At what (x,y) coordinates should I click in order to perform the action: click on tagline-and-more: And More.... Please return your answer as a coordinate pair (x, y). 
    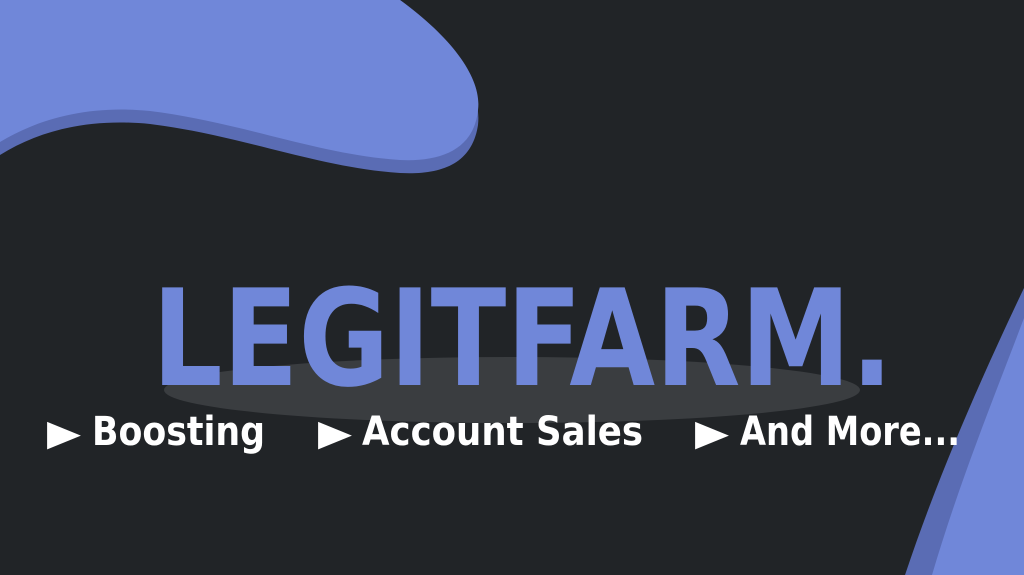
    Looking at the image, I should click on (850, 432).